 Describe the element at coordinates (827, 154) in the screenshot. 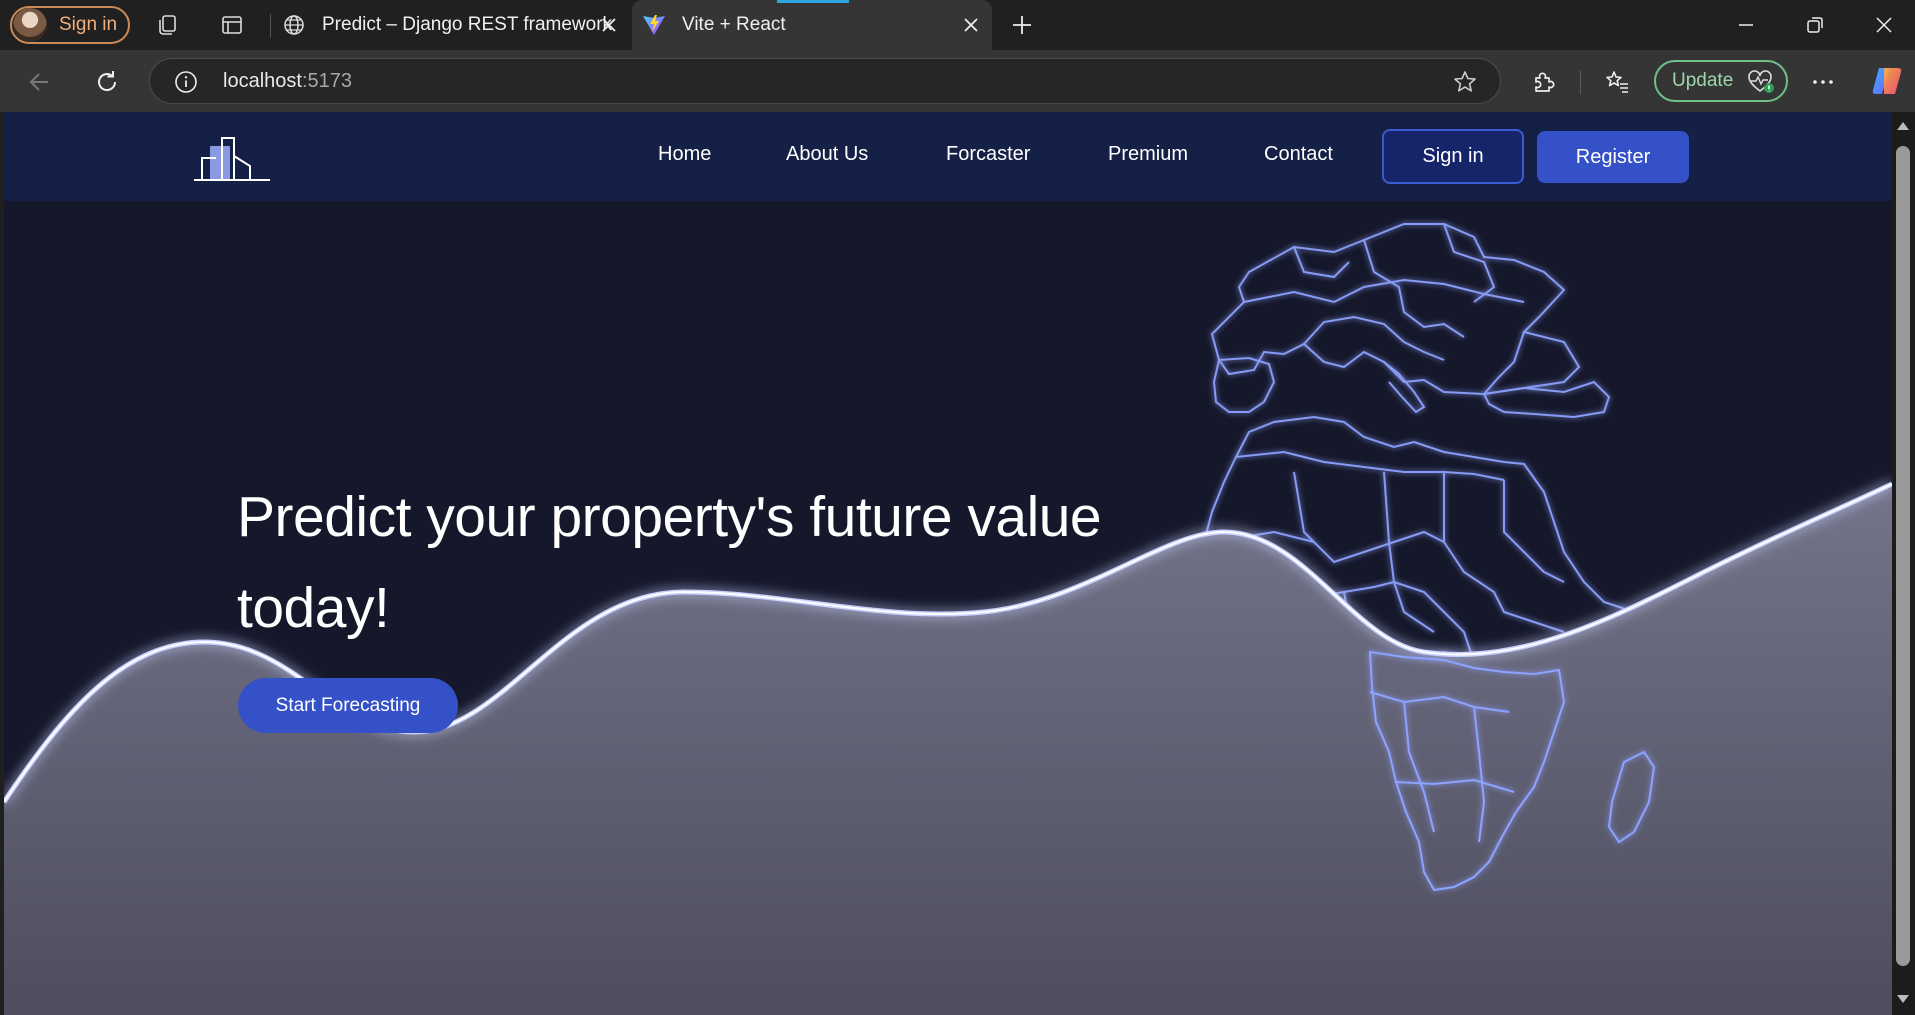

I see `nav-link-about-us: About Us` at that location.